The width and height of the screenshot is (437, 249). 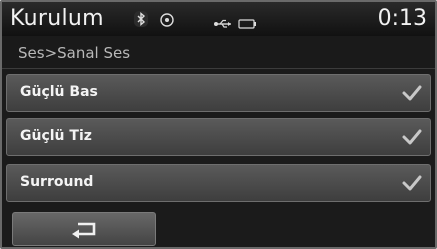 What do you see at coordinates (56, 136) in the screenshot?
I see `option-label: Güçlü Tiz` at bounding box center [56, 136].